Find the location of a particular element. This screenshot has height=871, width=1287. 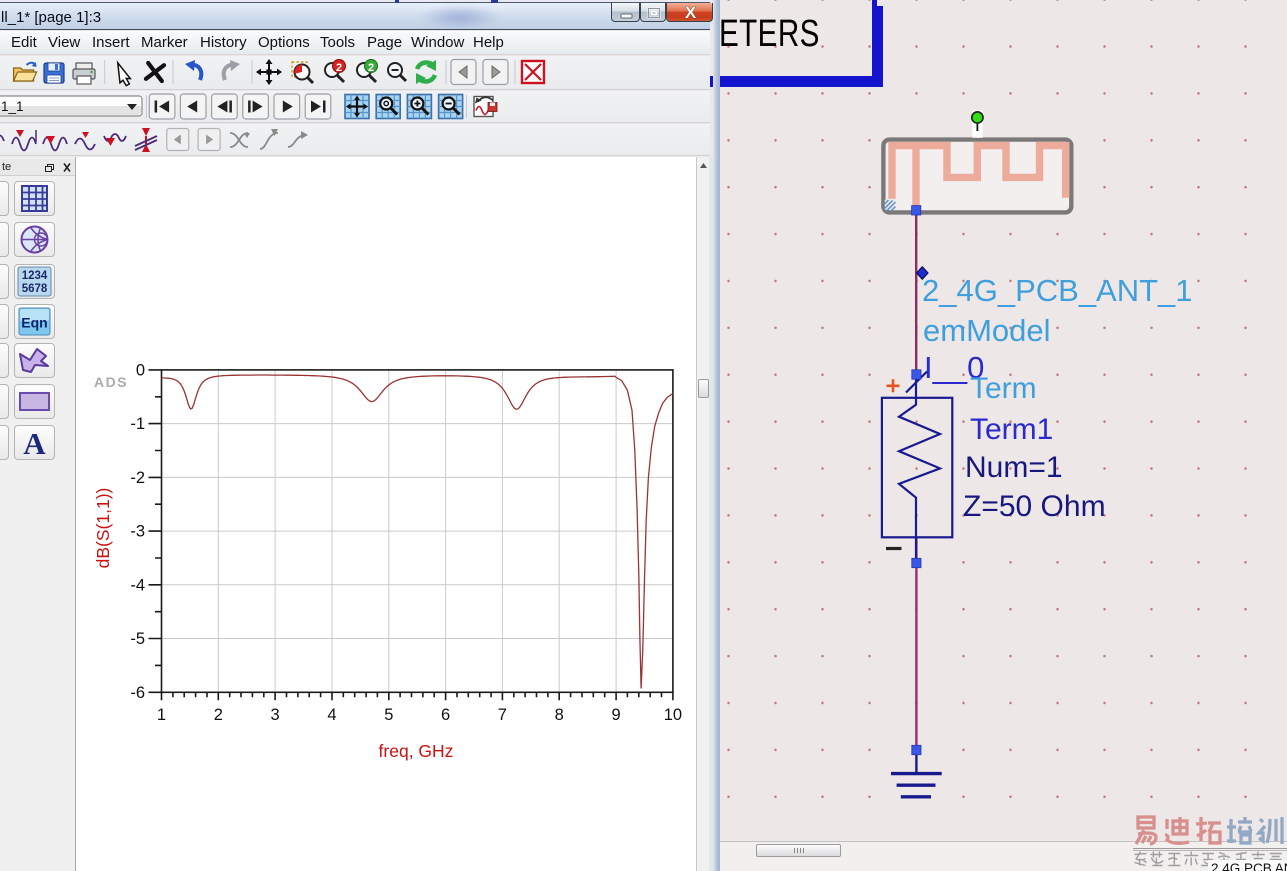

svg-text: -1 is located at coordinates (137, 424).